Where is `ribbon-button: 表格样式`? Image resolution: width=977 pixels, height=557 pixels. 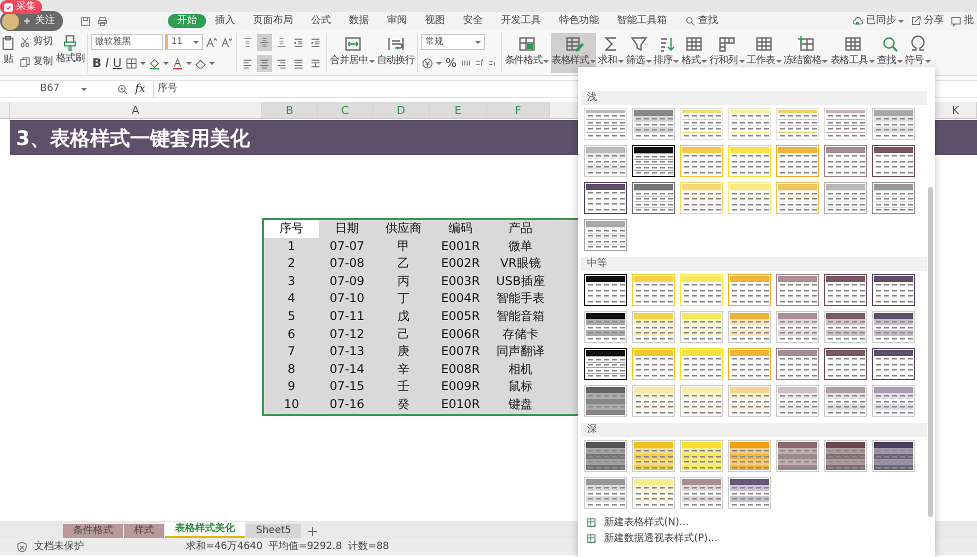
ribbon-button: 表格样式 is located at coordinates (573, 53).